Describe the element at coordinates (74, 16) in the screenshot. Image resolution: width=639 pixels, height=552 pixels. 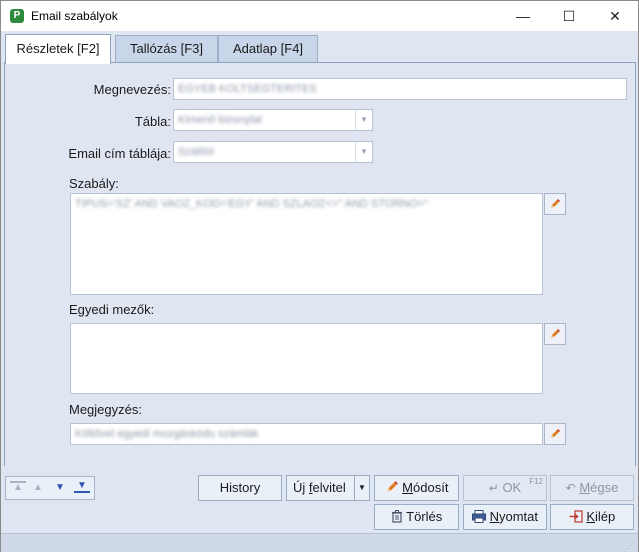
I see `window-title: Email szabályok` at that location.